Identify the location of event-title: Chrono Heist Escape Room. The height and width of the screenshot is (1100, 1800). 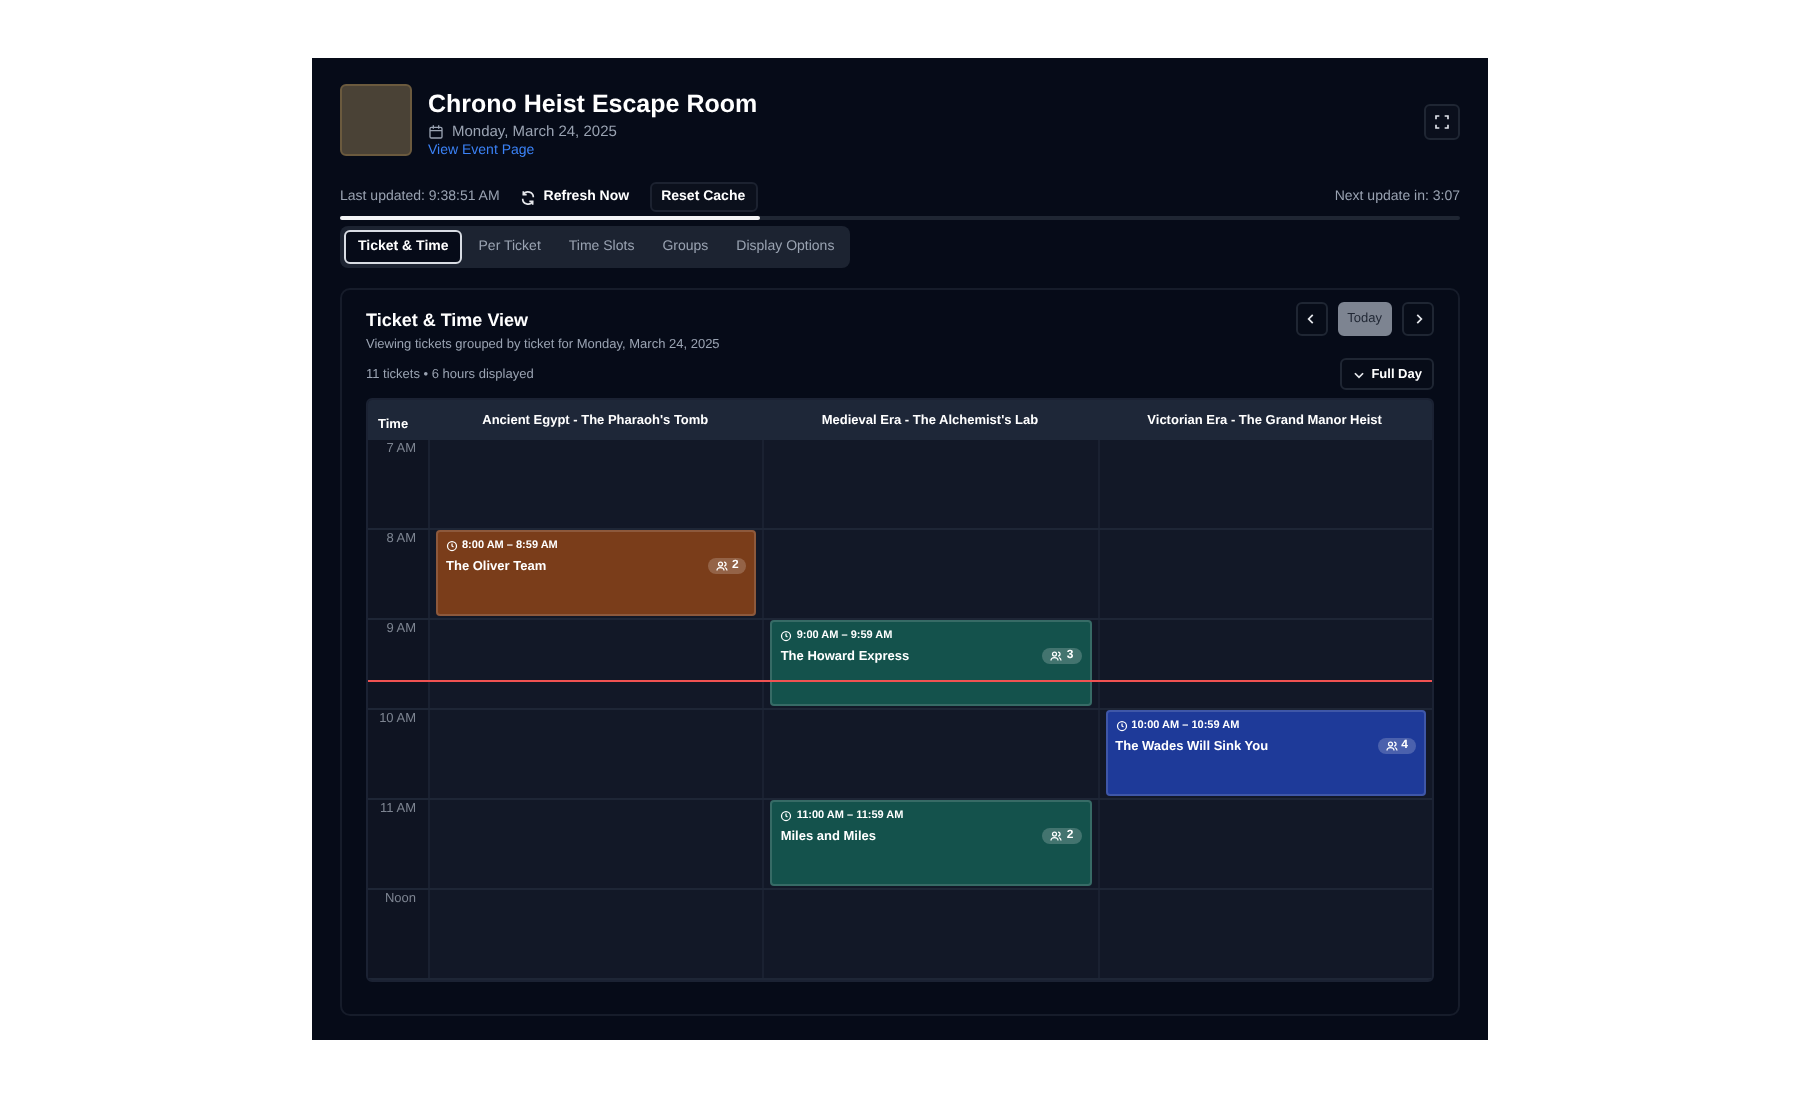
(594, 104).